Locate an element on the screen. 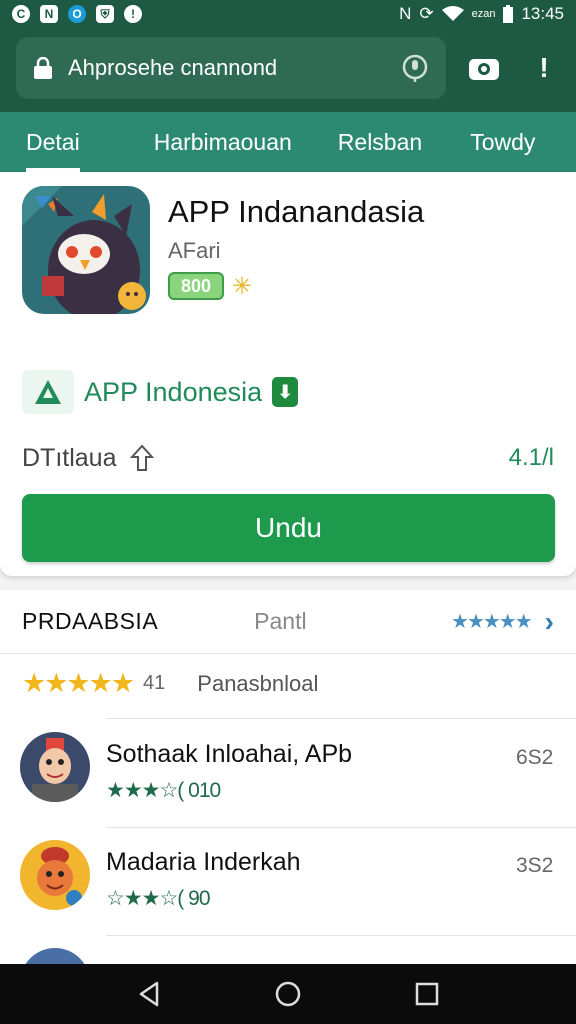 The height and width of the screenshot is (1024, 576). url-text: Ahprosehe cnannond is located at coordinates (173, 67).